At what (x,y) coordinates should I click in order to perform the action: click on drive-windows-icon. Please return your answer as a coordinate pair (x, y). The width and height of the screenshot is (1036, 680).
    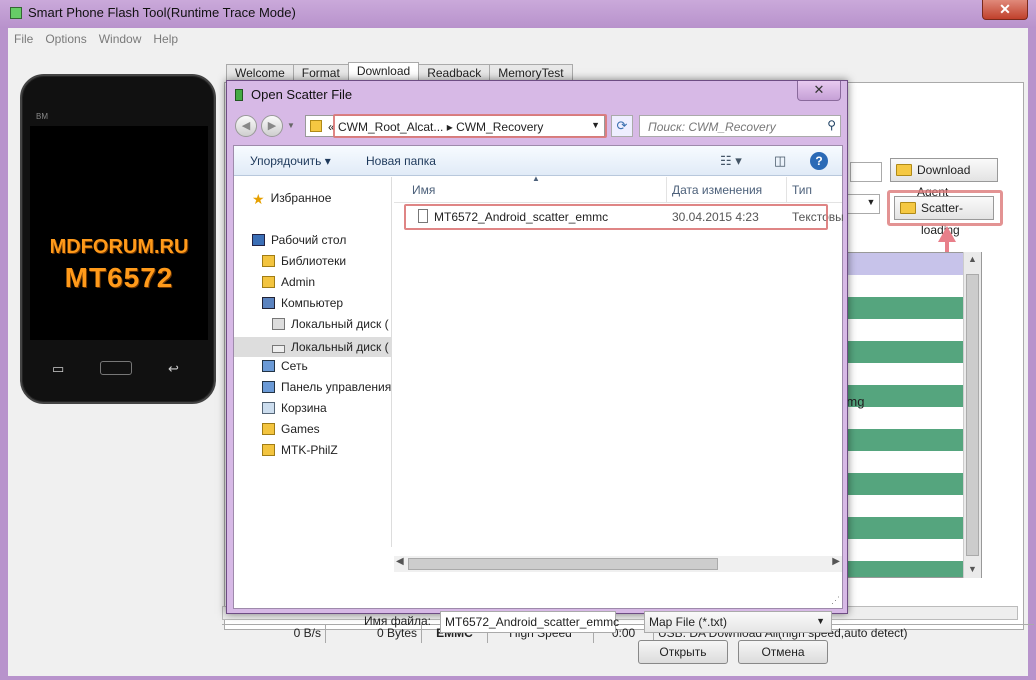
    Looking at the image, I should click on (278, 324).